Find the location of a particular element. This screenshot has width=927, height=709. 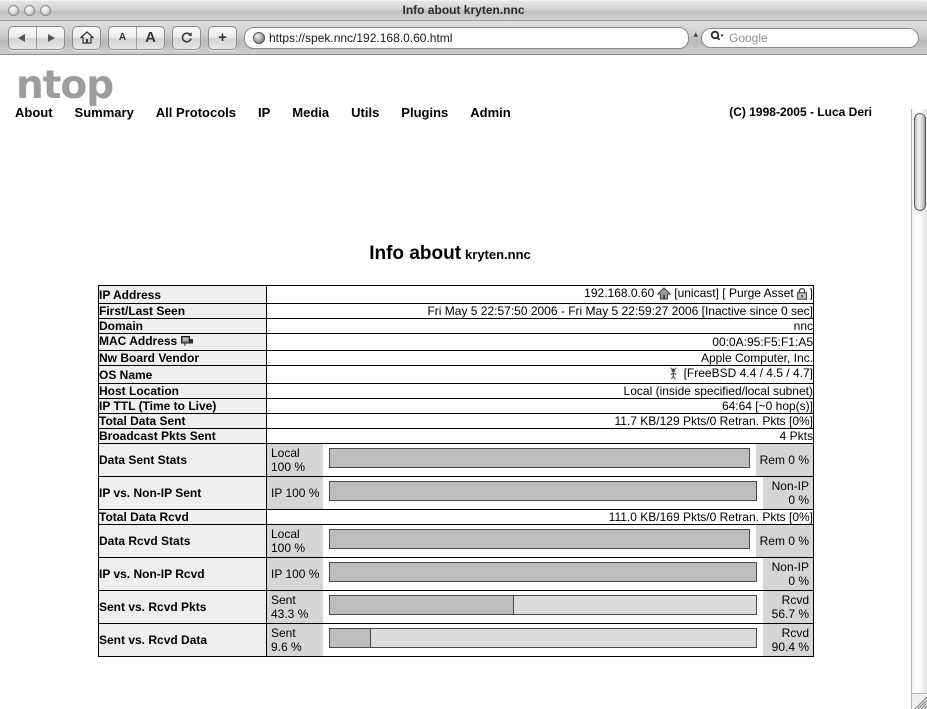

row-value-data-sent-stats: Local 100 % Rem 0 % is located at coordinates (540, 460).